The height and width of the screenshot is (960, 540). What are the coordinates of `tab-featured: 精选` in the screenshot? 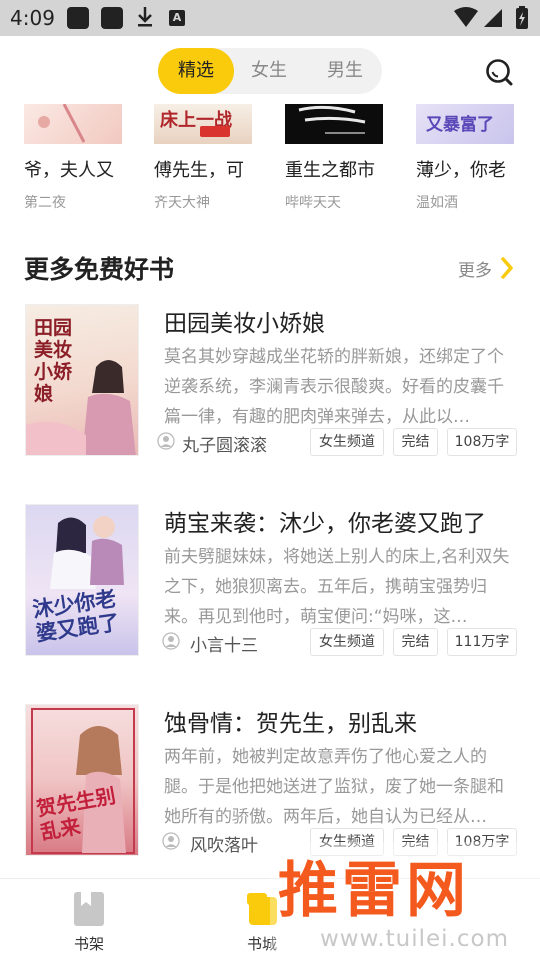 It's located at (196, 71).